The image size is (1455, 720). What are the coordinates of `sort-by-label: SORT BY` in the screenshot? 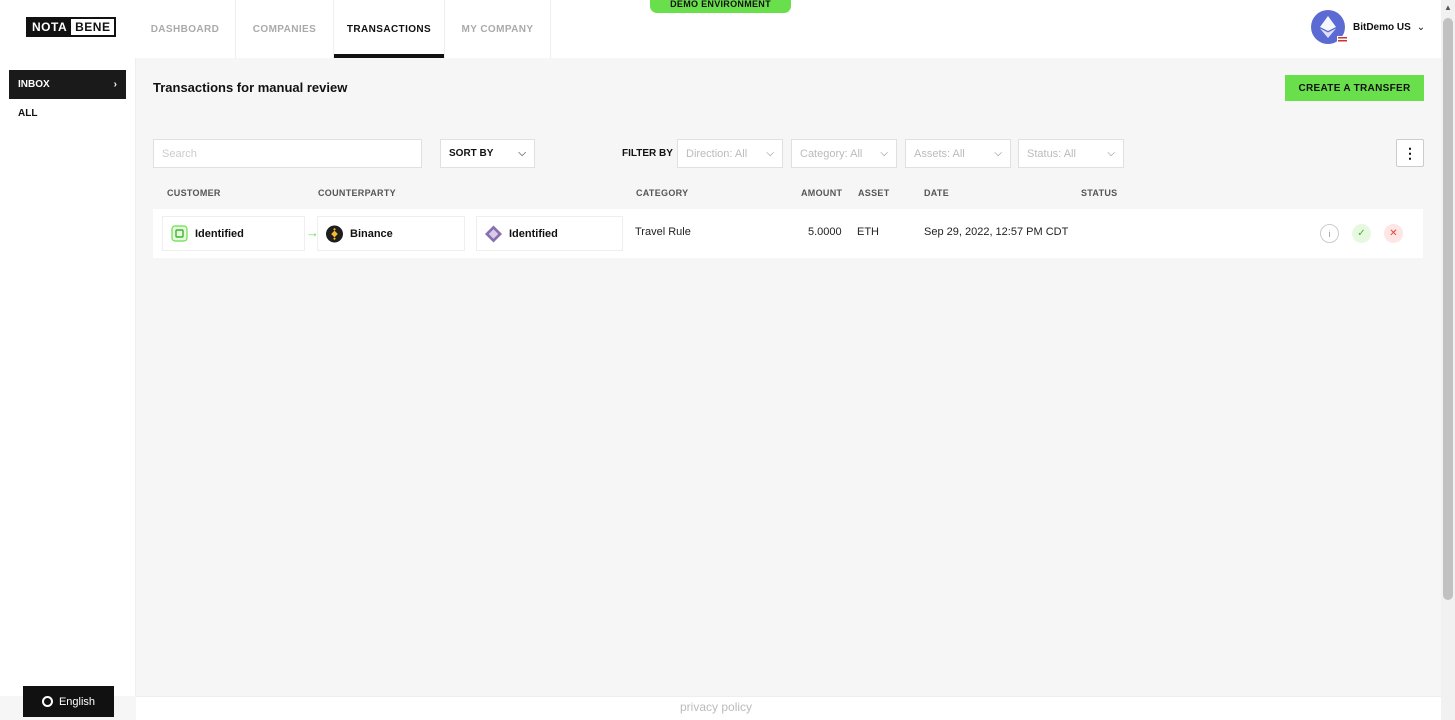 It's located at (471, 153).